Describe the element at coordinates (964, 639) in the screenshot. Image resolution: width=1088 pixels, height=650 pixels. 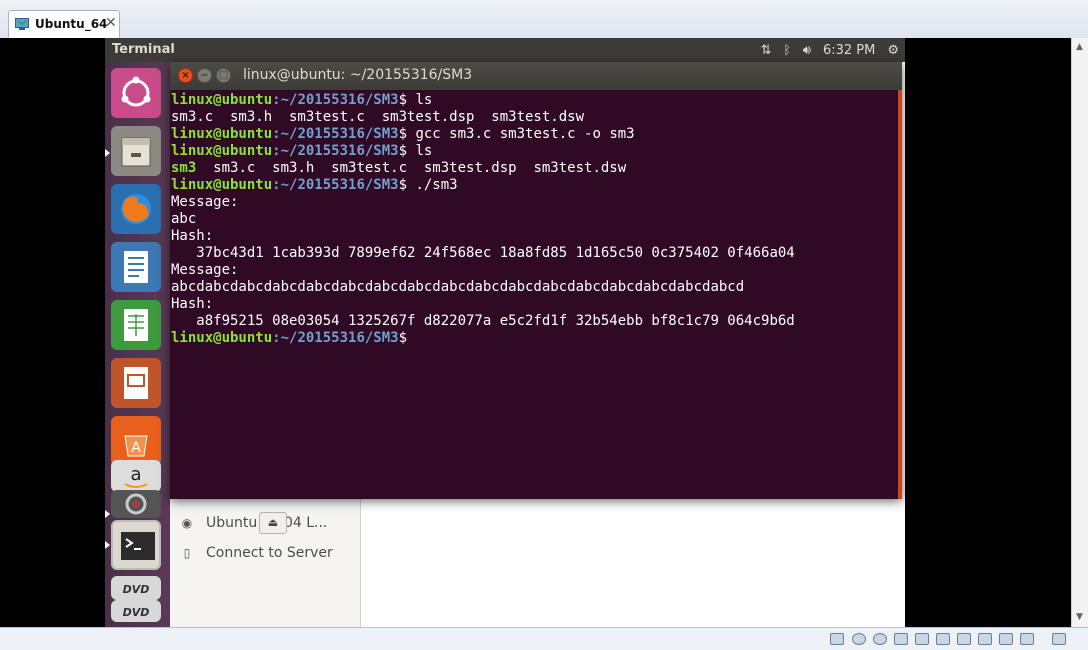
I see `usb-icon` at that location.